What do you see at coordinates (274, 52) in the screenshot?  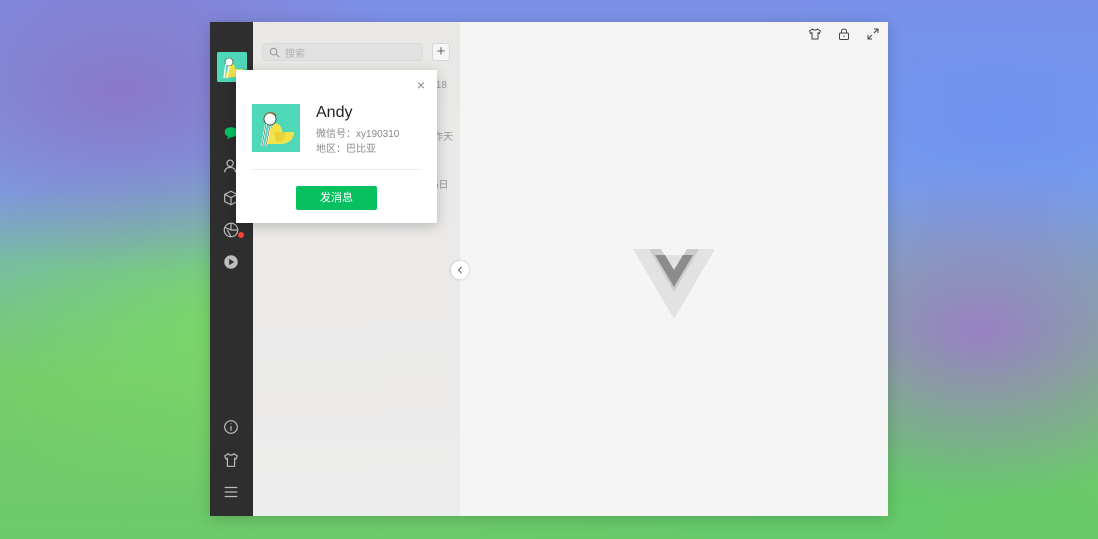 I see `search-icon` at bounding box center [274, 52].